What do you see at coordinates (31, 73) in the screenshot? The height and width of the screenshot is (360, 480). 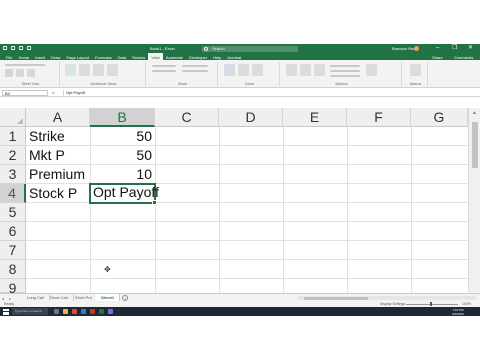 I see `new-view-icon` at bounding box center [31, 73].